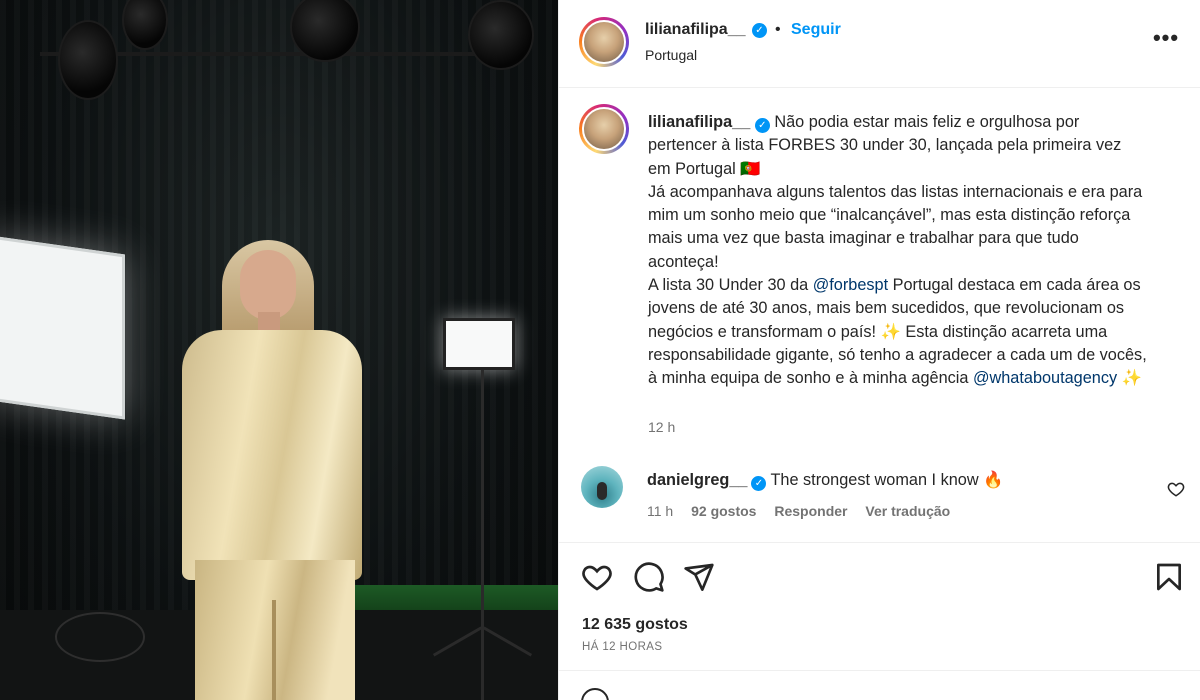  I want to click on emoji-icon, so click(595, 694).